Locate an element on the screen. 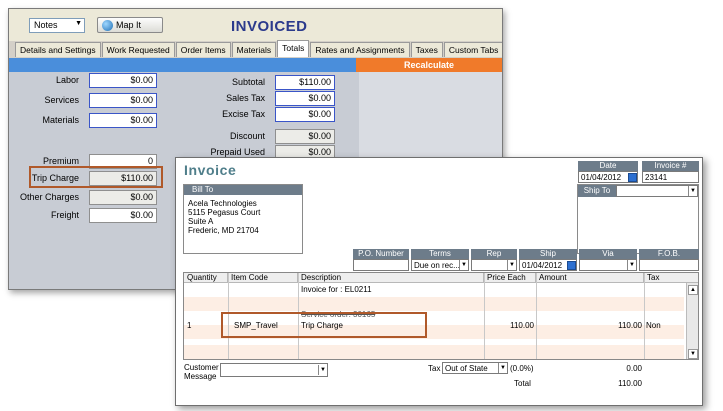 The height and width of the screenshot is (411, 723). sales-tax-field: $0.00 is located at coordinates (305, 98).